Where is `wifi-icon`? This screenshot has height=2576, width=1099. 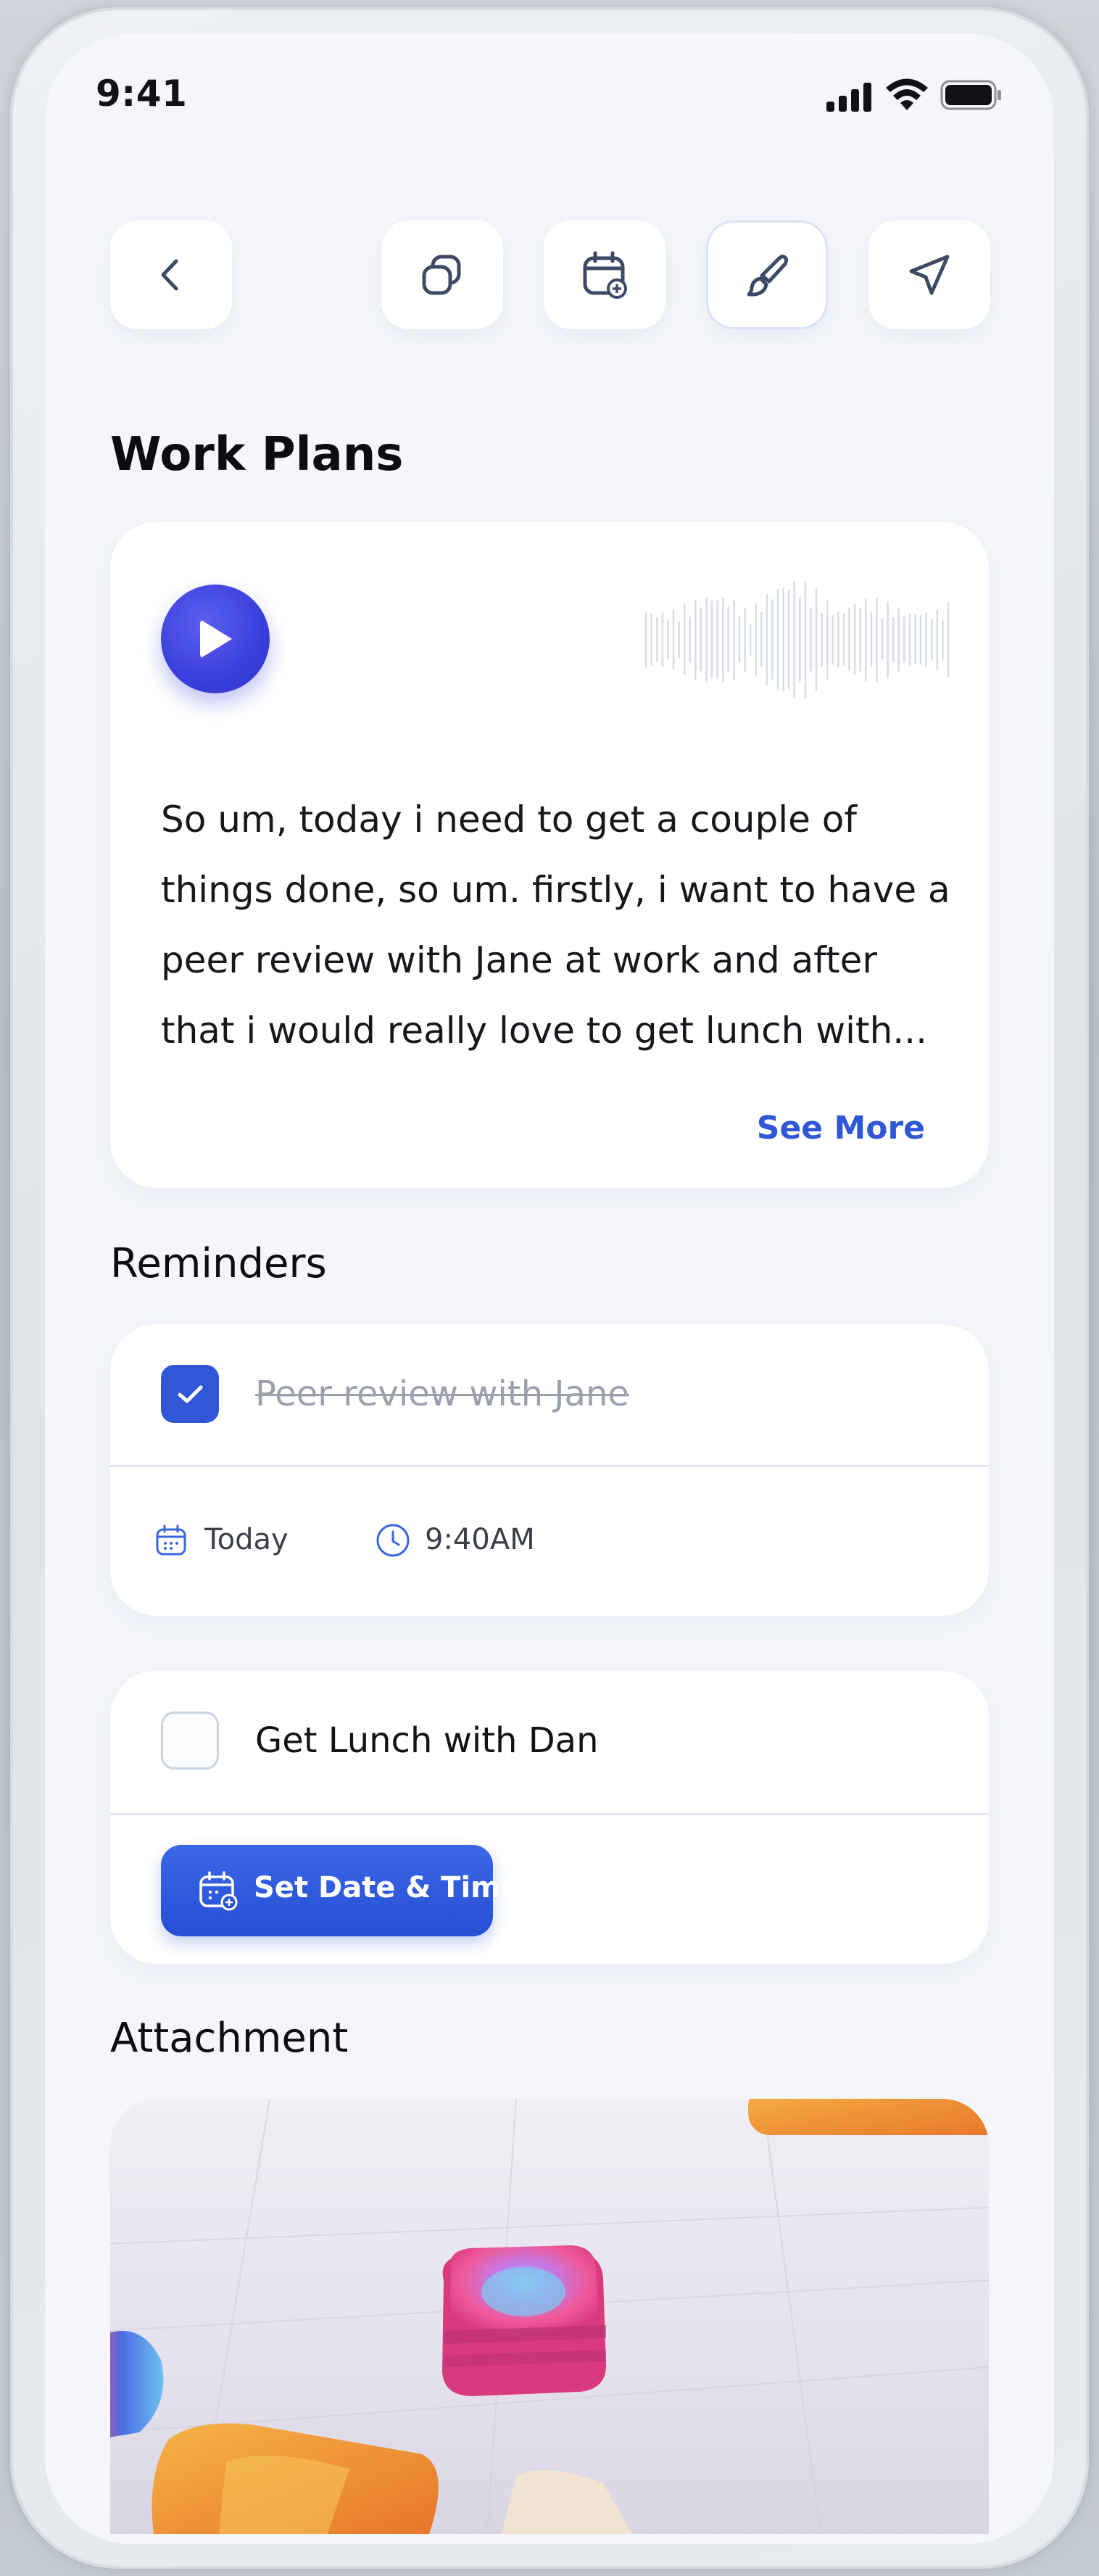
wifi-icon is located at coordinates (907, 94).